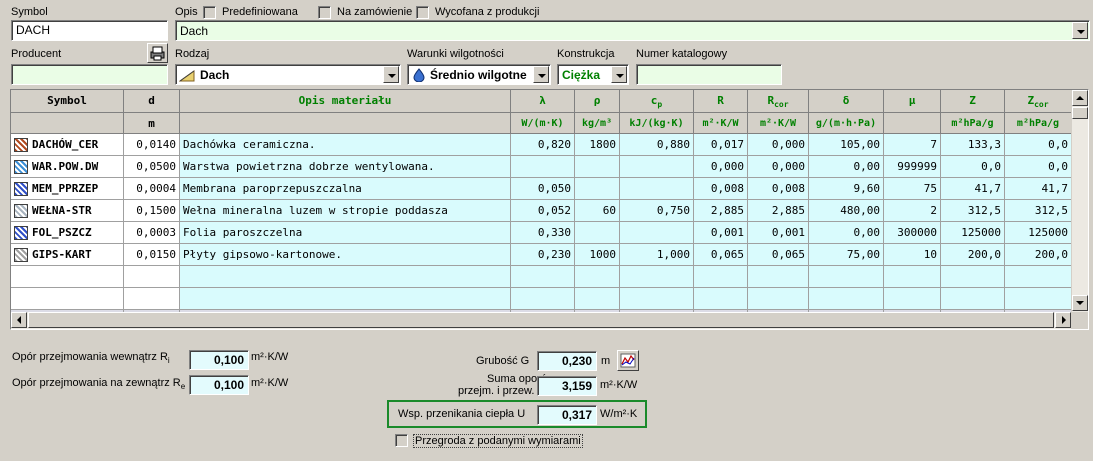 Image resolution: width=1093 pixels, height=461 pixels. What do you see at coordinates (498, 441) in the screenshot?
I see `przegroda-label: Przegroda z podanymi wymiarami` at bounding box center [498, 441].